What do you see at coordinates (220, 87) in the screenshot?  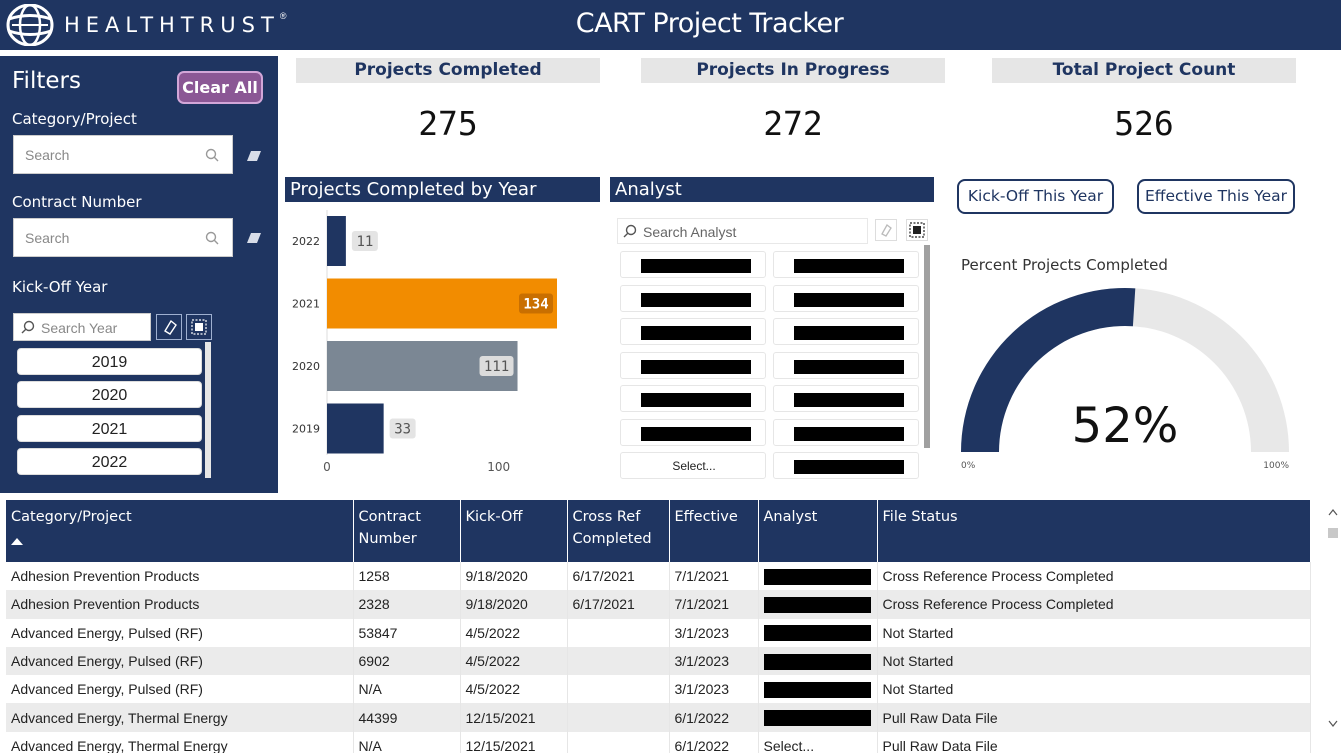 I see `clear-all-button: Clear All` at bounding box center [220, 87].